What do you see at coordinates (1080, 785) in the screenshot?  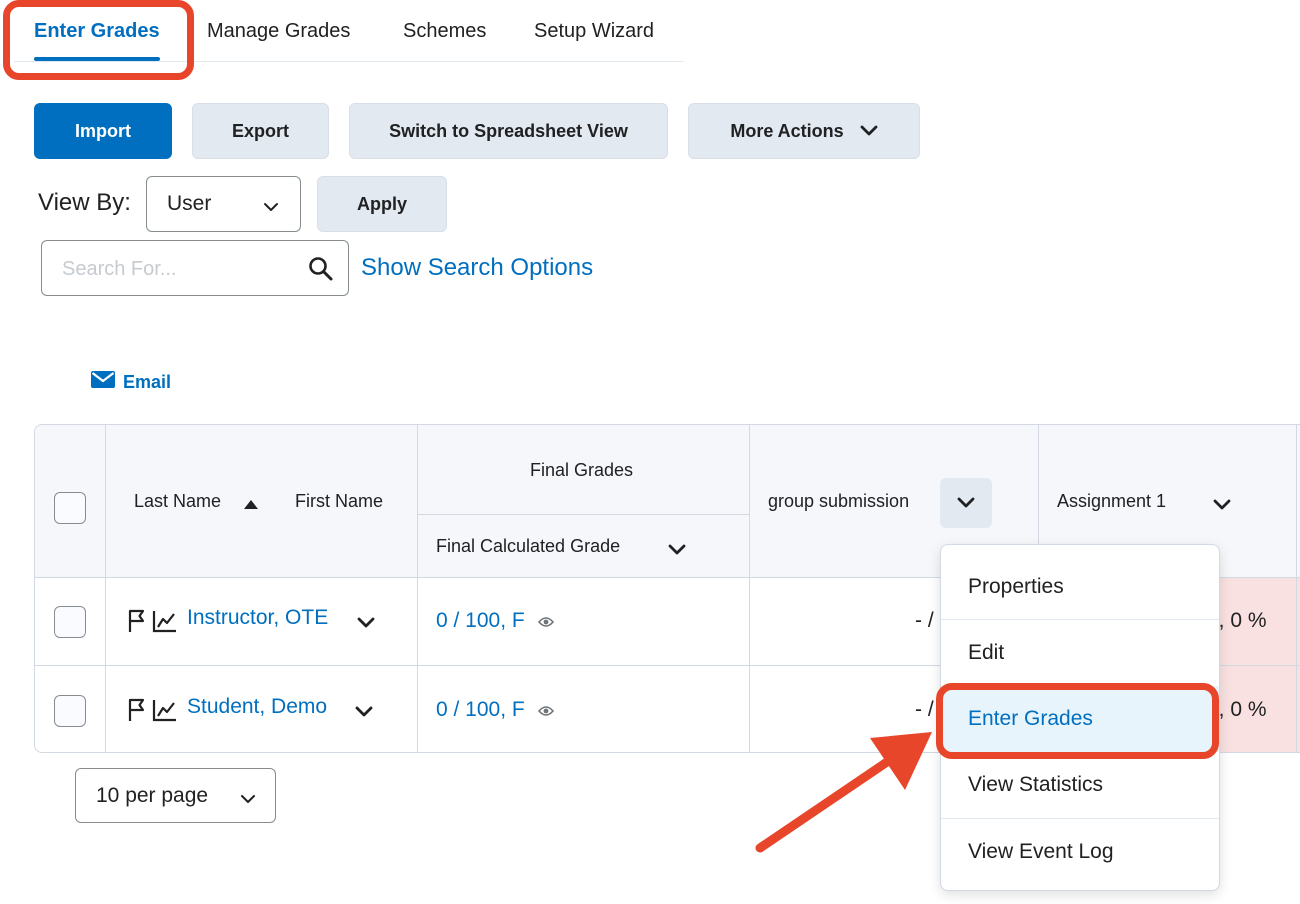 I see `menu-item-view-statistics: View Statistics` at bounding box center [1080, 785].